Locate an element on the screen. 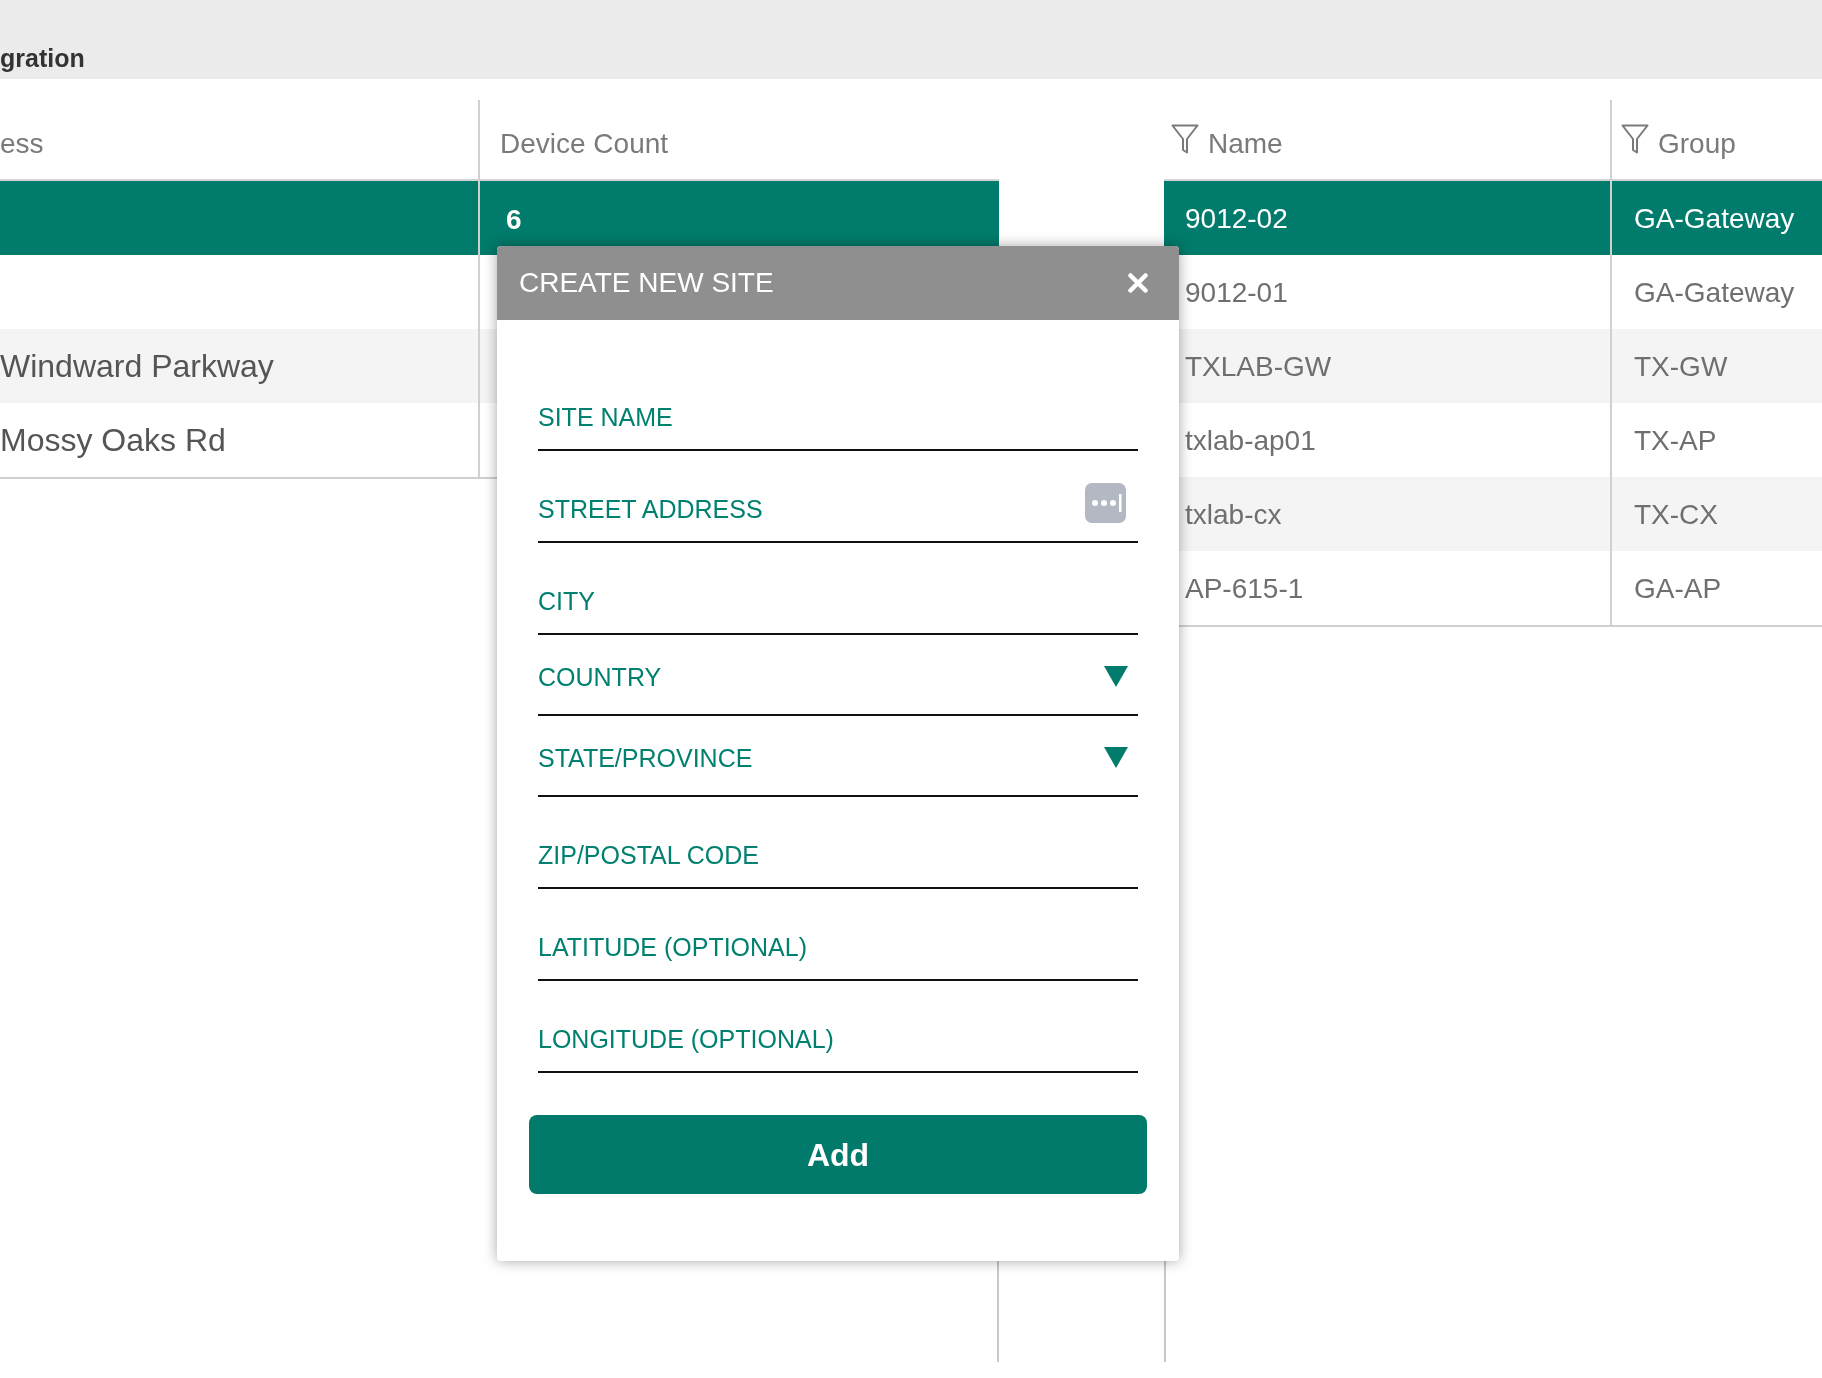 Image resolution: width=1822 pixels, height=1378 pixels. table-cell-text: 6 is located at coordinates (514, 220).